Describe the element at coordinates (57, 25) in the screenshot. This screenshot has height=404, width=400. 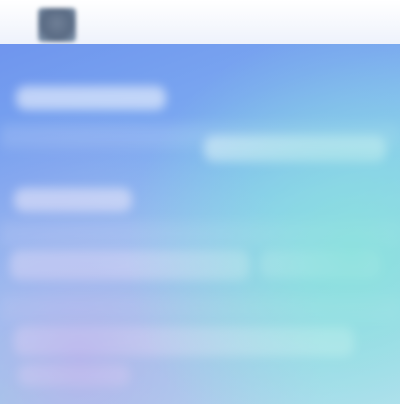
I see `avatar-icon` at that location.